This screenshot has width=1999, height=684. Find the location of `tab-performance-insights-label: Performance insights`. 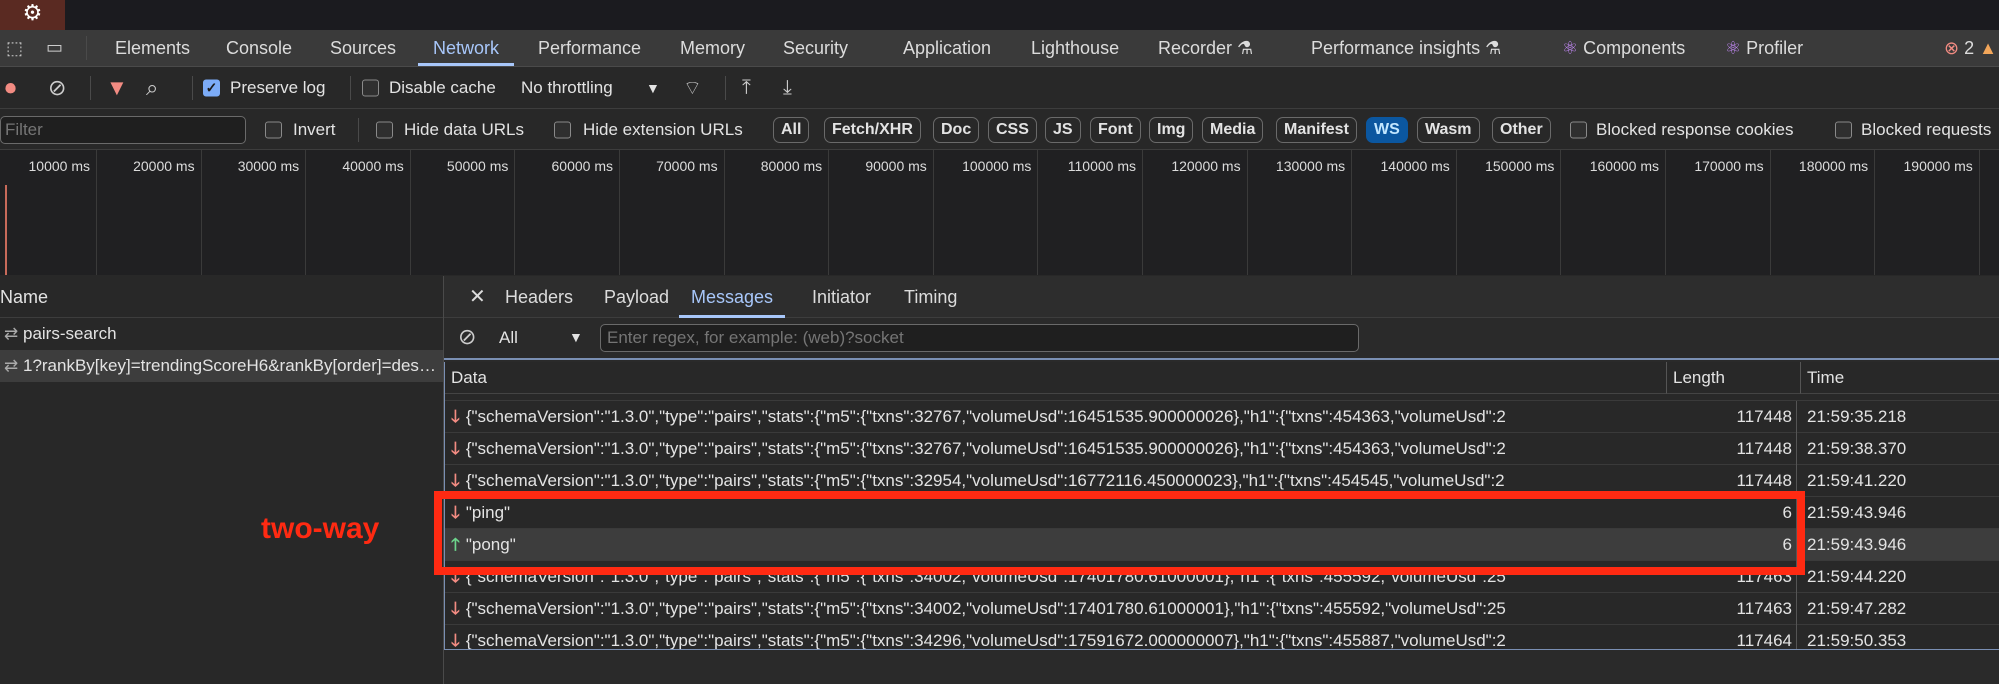

tab-performance-insights-label: Performance insights is located at coordinates (1396, 48).